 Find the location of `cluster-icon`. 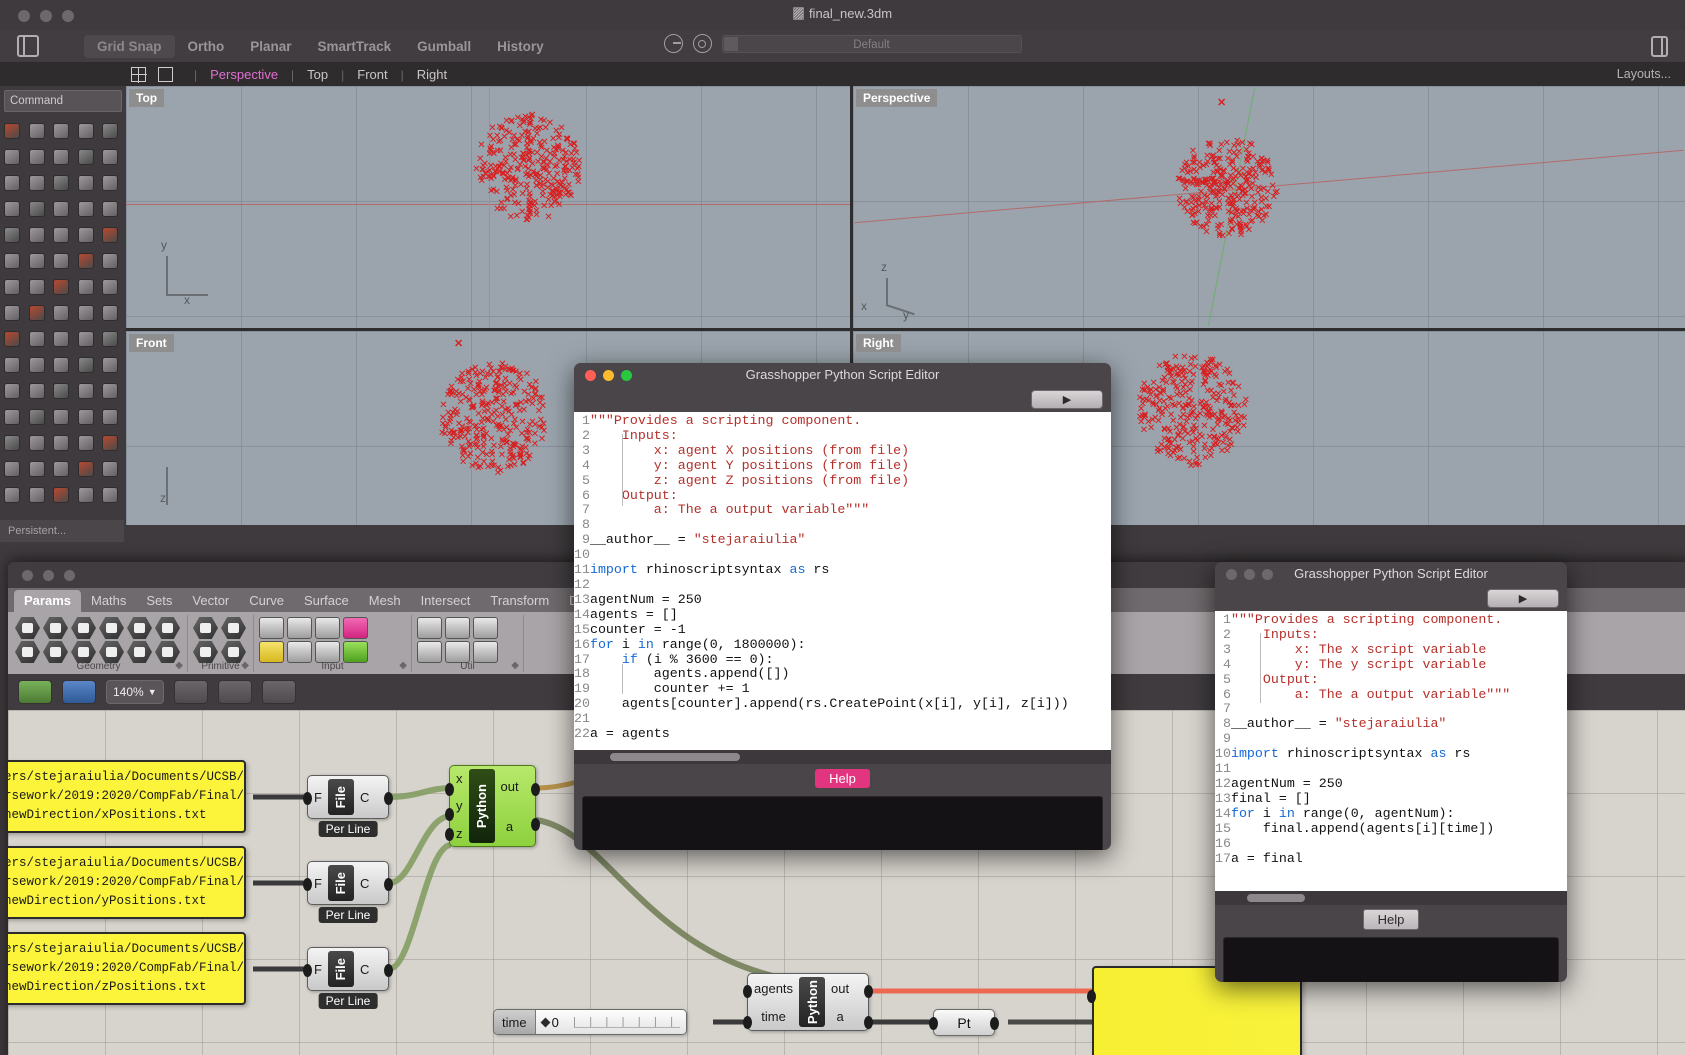

cluster-icon is located at coordinates (485, 628).